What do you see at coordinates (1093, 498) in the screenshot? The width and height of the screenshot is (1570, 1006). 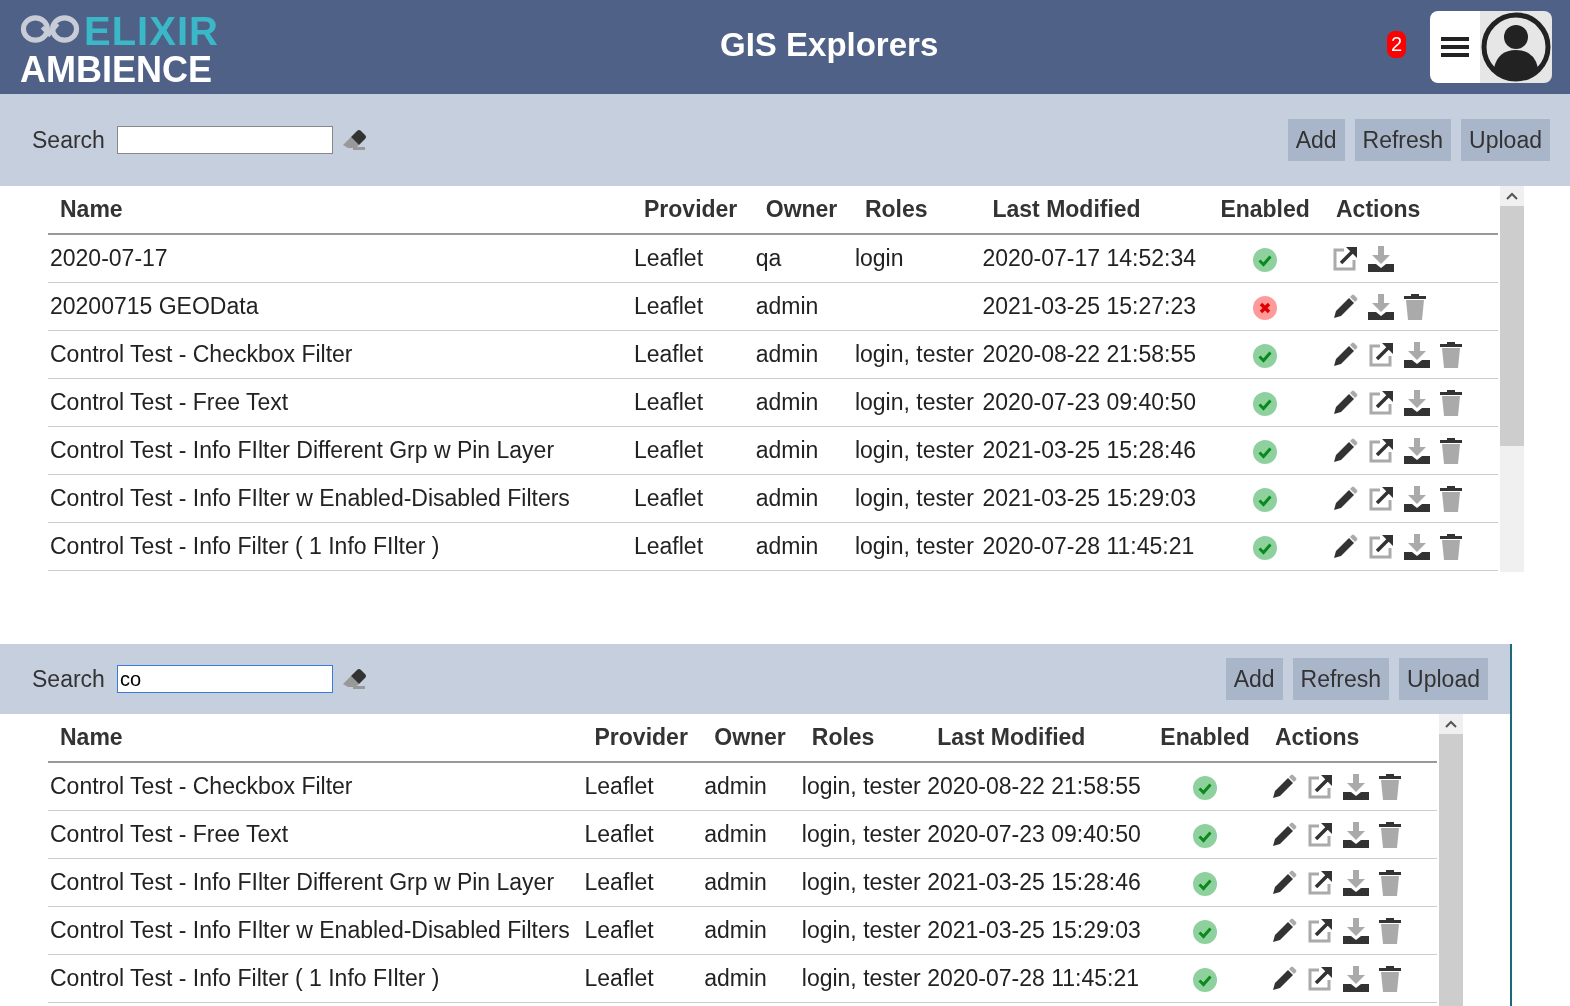 I see `table-cell: 2021-03-25 15:29:03` at bounding box center [1093, 498].